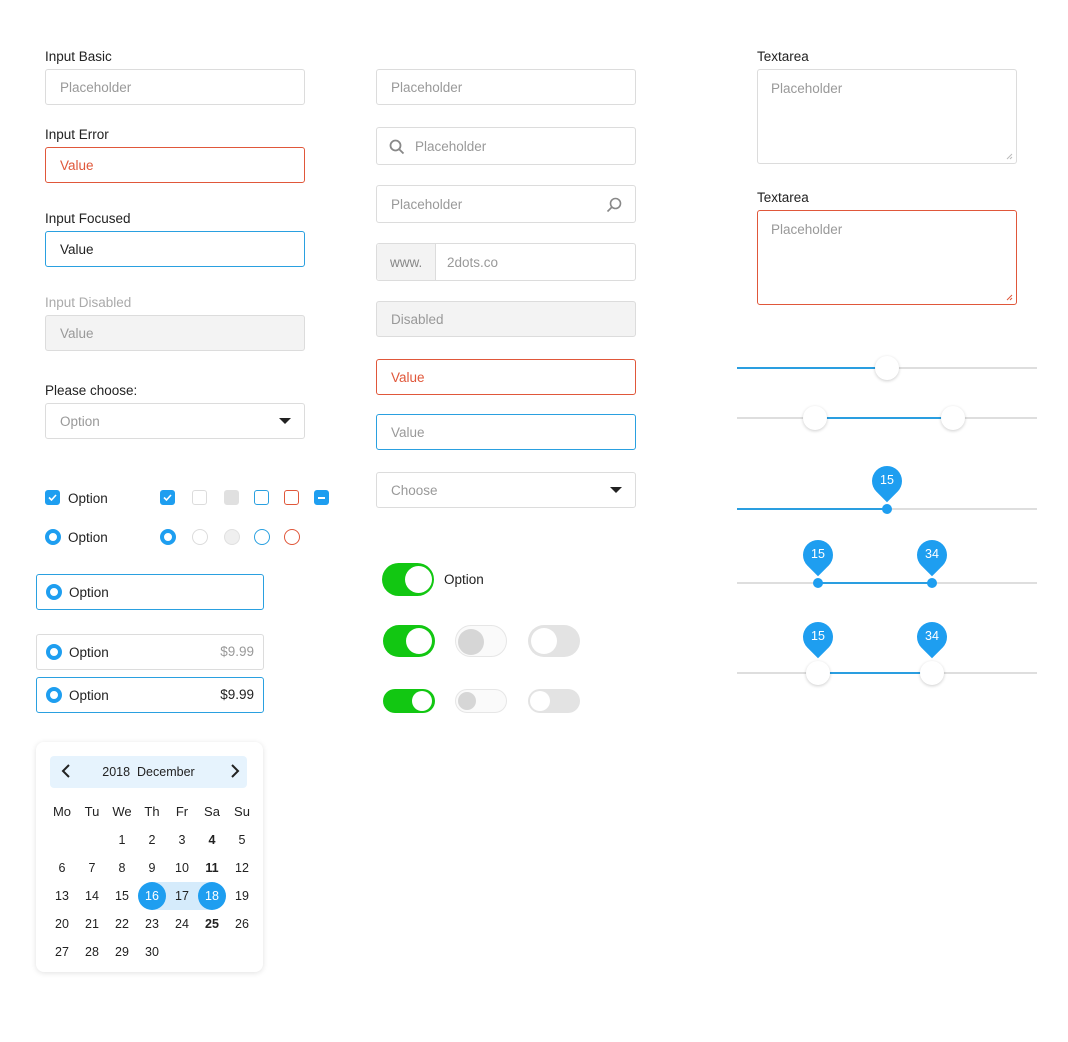 The height and width of the screenshot is (1042, 1068). Describe the element at coordinates (150, 695) in the screenshot. I see `price-option-selected: Option $9.99` at that location.